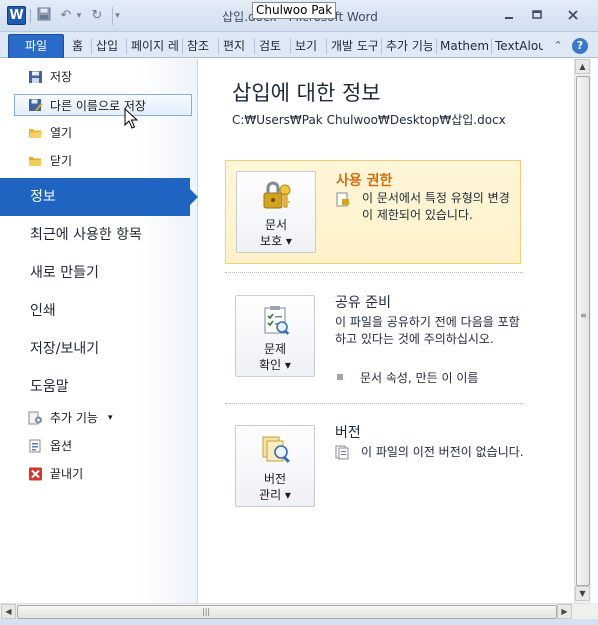 The width and height of the screenshot is (598, 625). What do you see at coordinates (509, 17) in the screenshot?
I see `minimize-button` at bounding box center [509, 17].